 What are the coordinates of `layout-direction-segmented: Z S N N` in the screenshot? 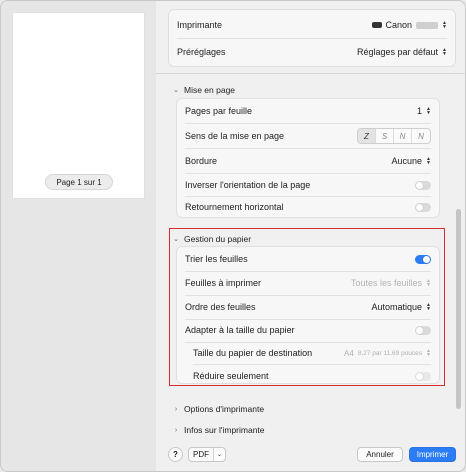 It's located at (394, 136).